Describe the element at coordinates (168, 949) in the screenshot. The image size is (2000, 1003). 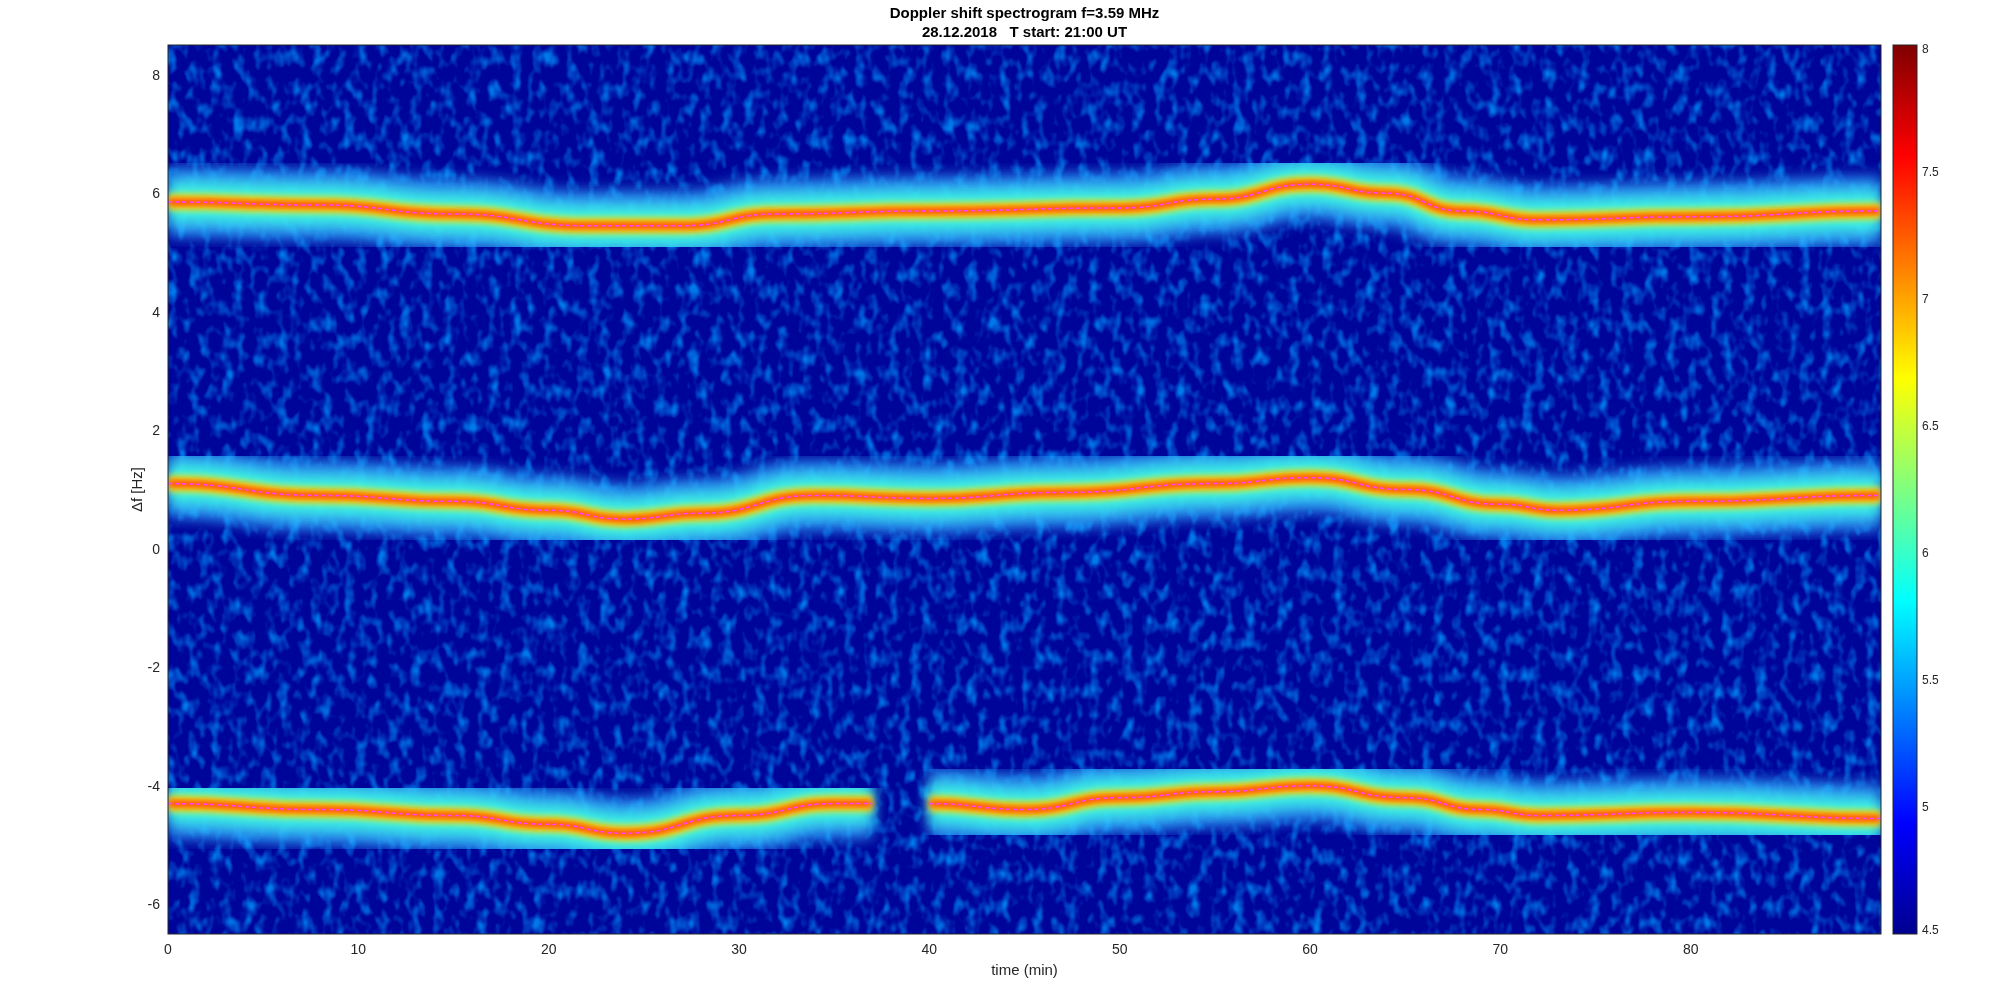
I see `x-tick-label: 0` at that location.